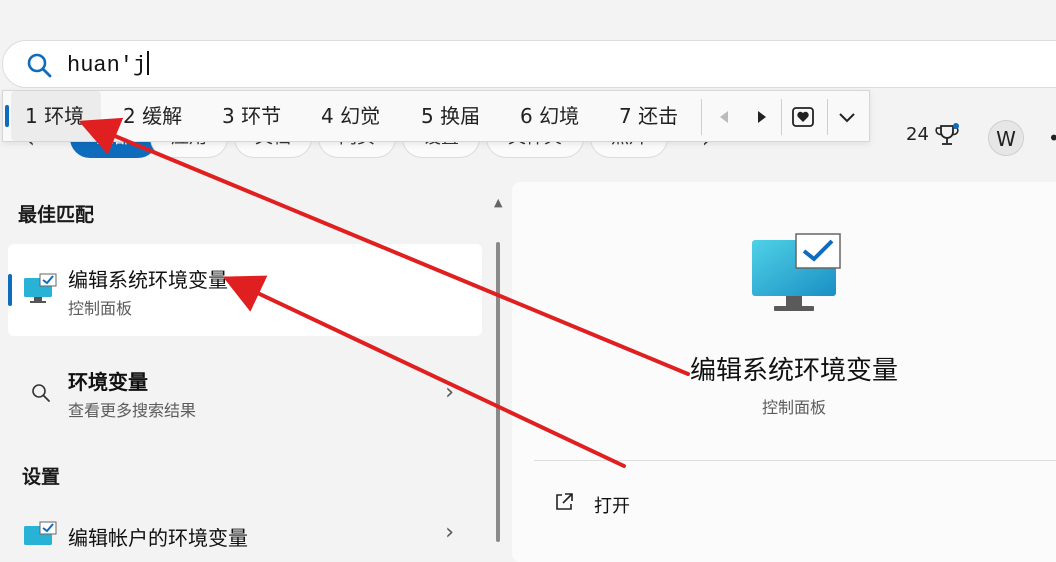 The image size is (1056, 562). What do you see at coordinates (7, 116) in the screenshot?
I see `ime-selection-indicator` at bounding box center [7, 116].